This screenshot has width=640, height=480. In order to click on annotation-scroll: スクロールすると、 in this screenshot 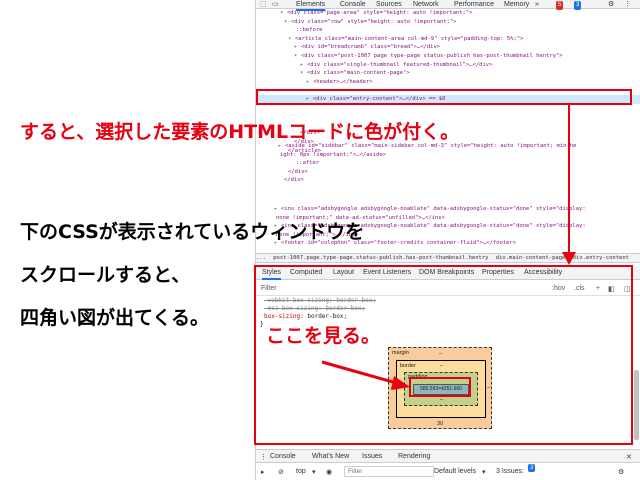, I will do `click(105, 275)`.